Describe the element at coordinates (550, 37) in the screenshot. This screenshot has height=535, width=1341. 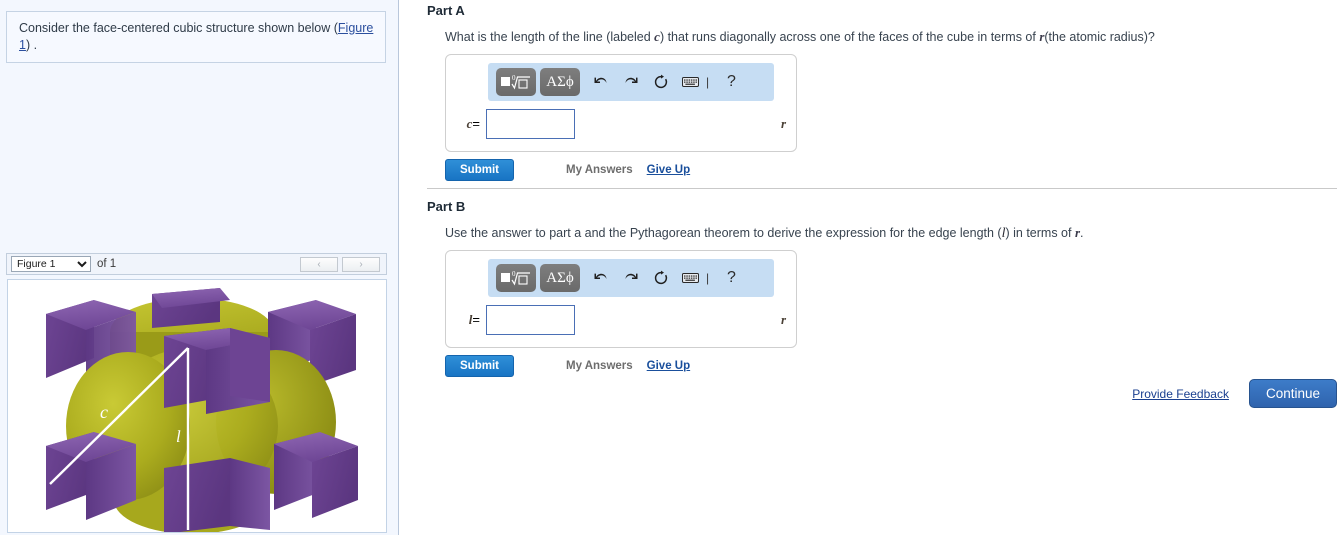
I see `part-a-prompt-1: What is the length of the line (labeled` at that location.